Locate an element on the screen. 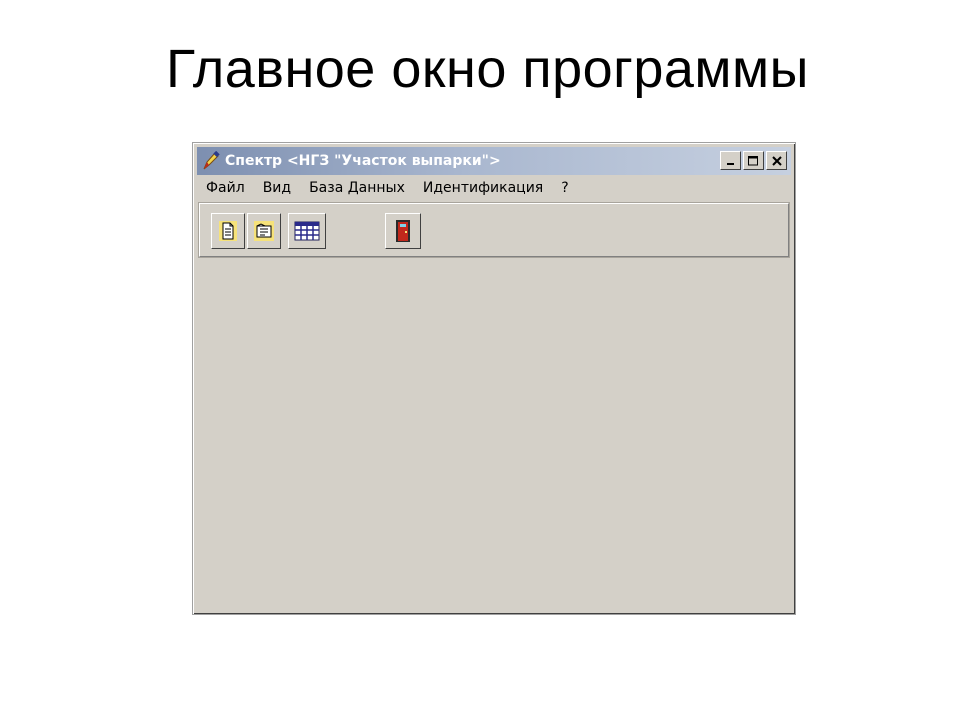 Image resolution: width=960 pixels, height=720 pixels. new-document-button is located at coordinates (228, 231).